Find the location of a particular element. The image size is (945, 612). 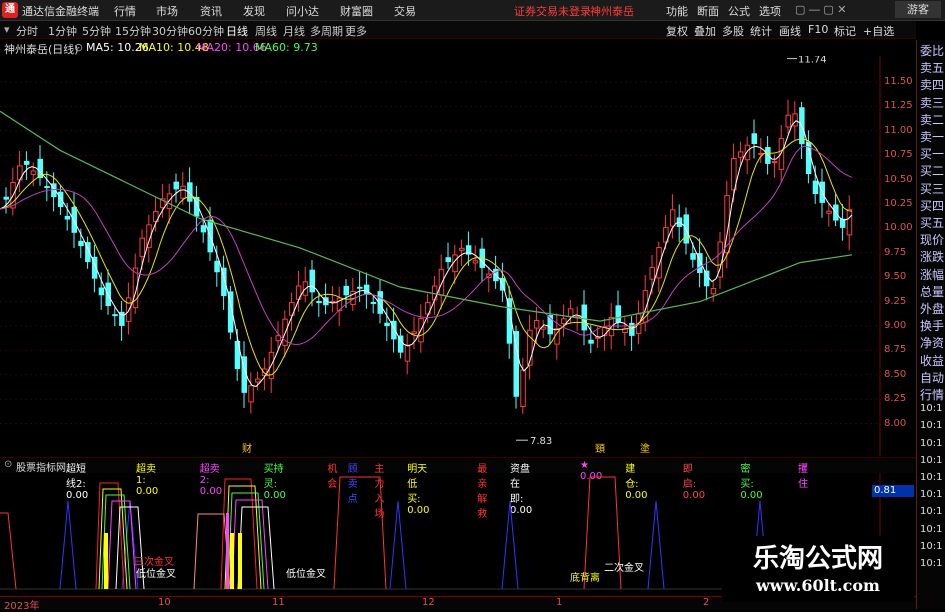

price-tick-label: 8.00 is located at coordinates (895, 423).